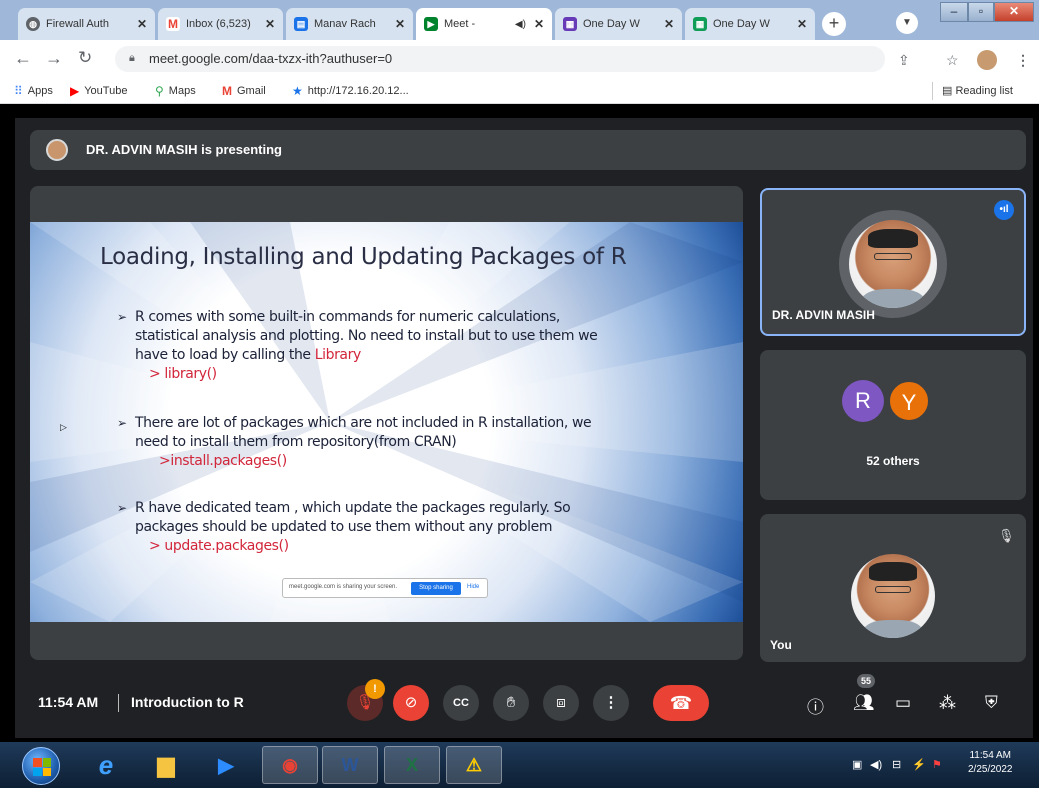 This screenshot has width=1039, height=788. Describe the element at coordinates (520, 24) in the screenshot. I see `audio-playing-icon: ◀)` at that location.